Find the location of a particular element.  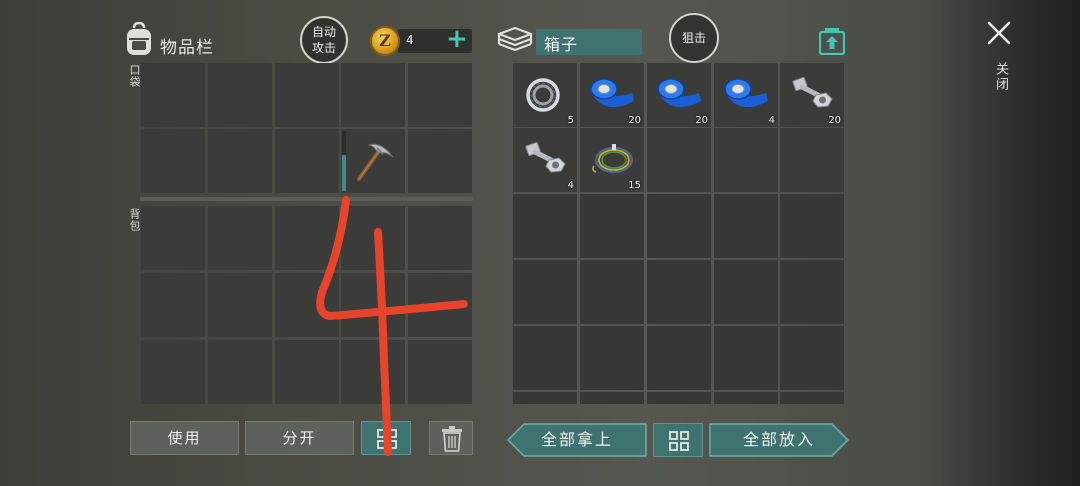

bearing-icon is located at coordinates (543, 95).